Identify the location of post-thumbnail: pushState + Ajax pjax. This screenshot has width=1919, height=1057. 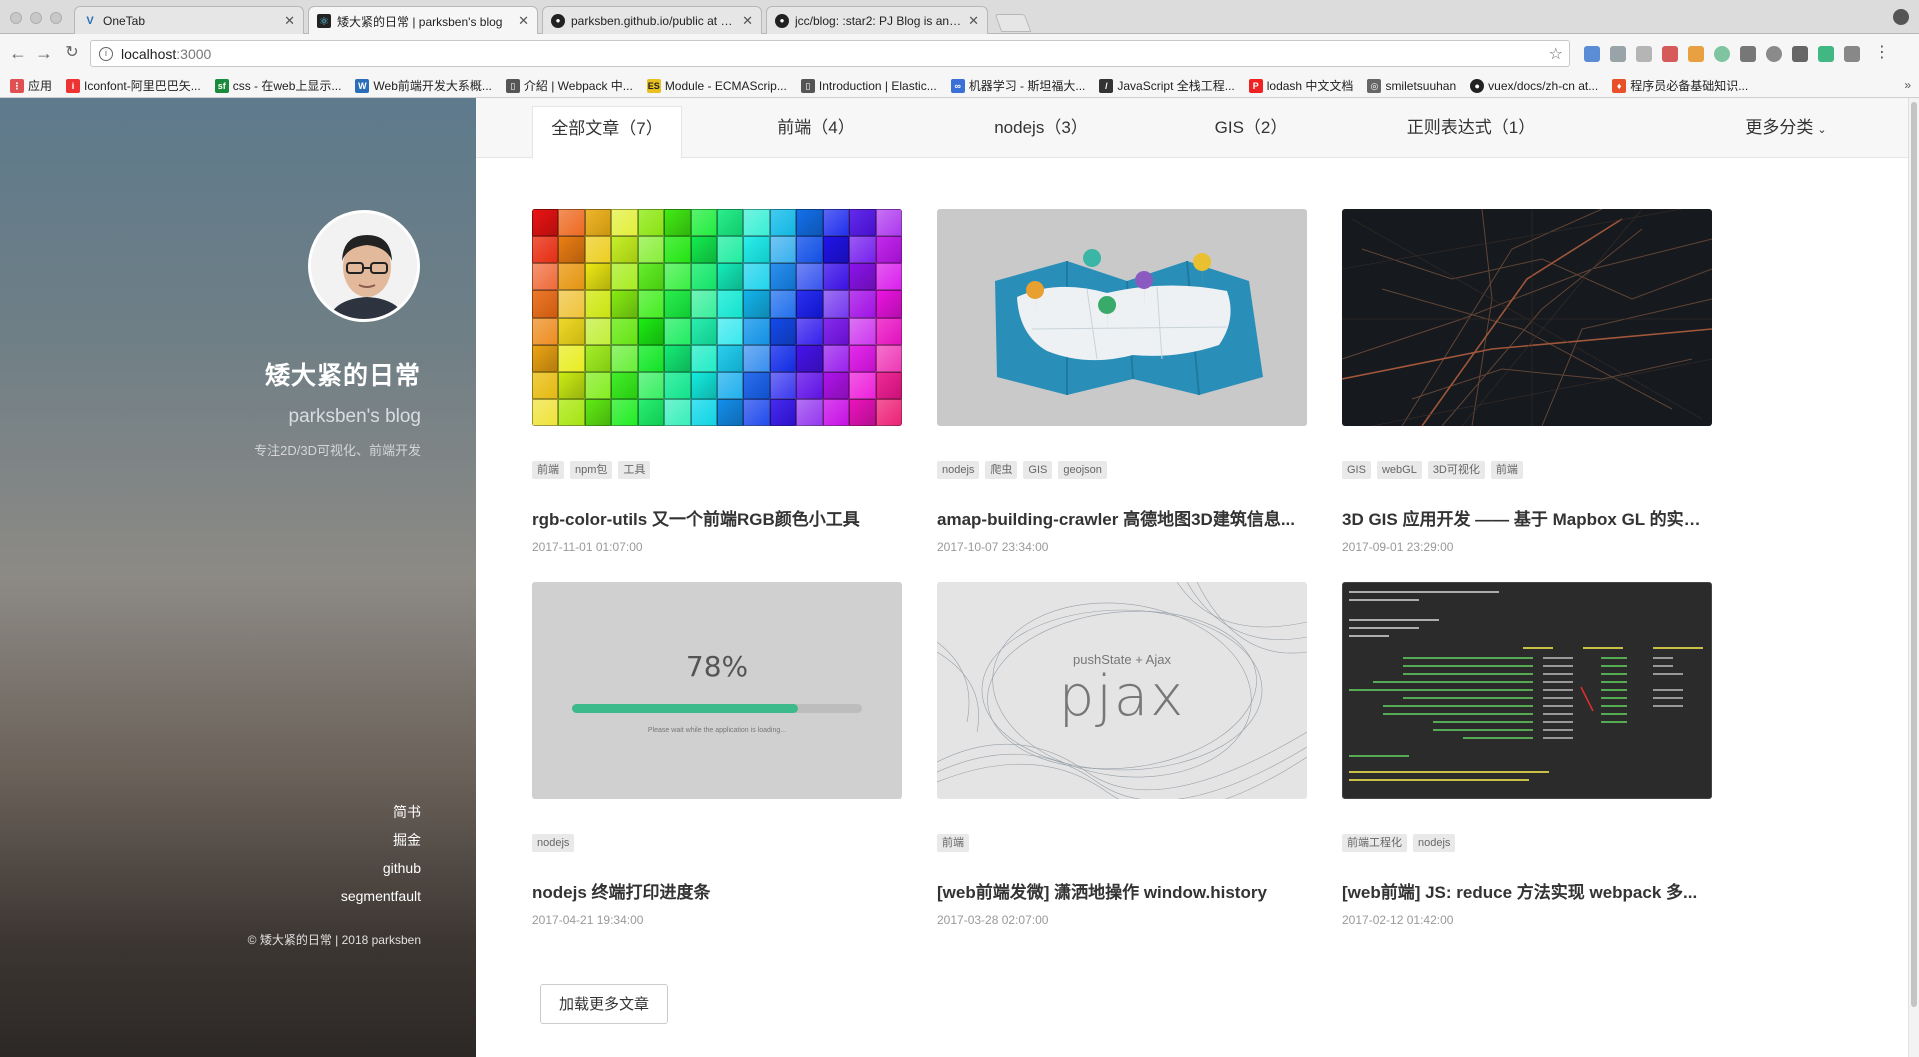
(1122, 690).